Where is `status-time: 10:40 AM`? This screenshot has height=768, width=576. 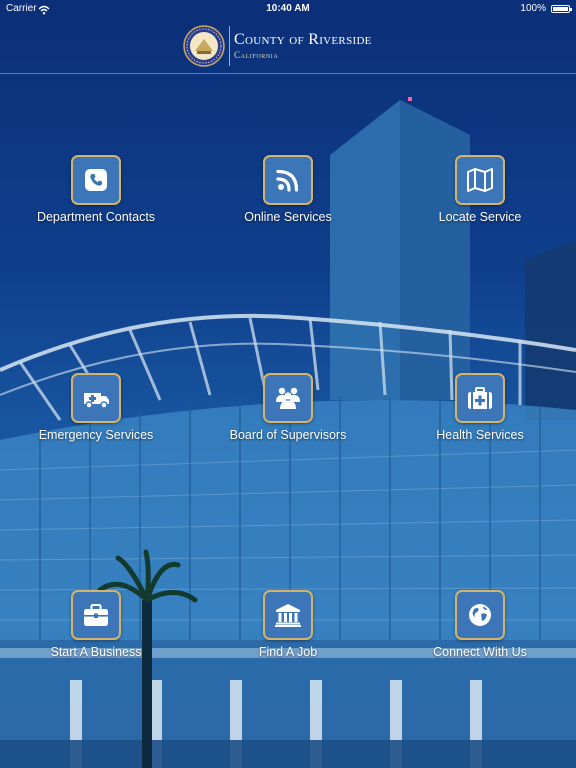
status-time: 10:40 AM is located at coordinates (288, 8).